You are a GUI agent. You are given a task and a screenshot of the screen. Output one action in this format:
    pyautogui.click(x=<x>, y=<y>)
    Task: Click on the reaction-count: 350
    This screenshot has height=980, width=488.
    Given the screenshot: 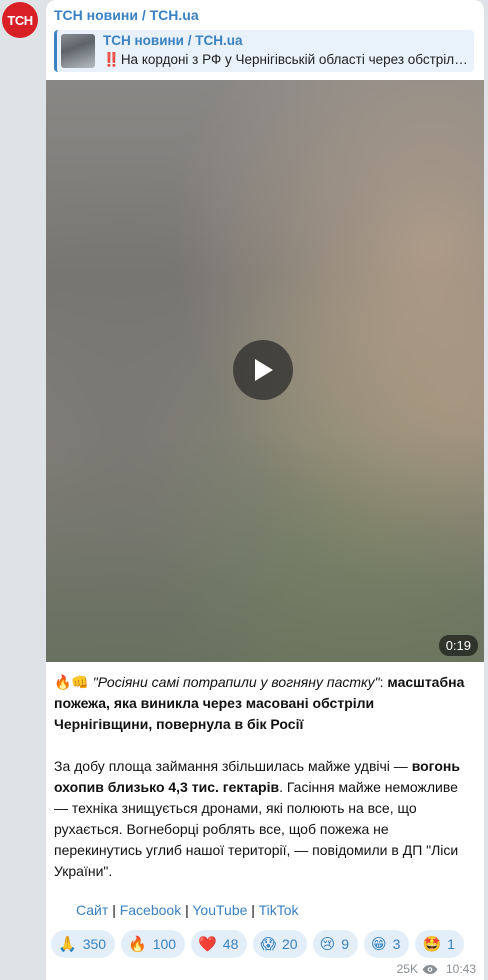 What is the action you would take?
    pyautogui.click(x=94, y=944)
    